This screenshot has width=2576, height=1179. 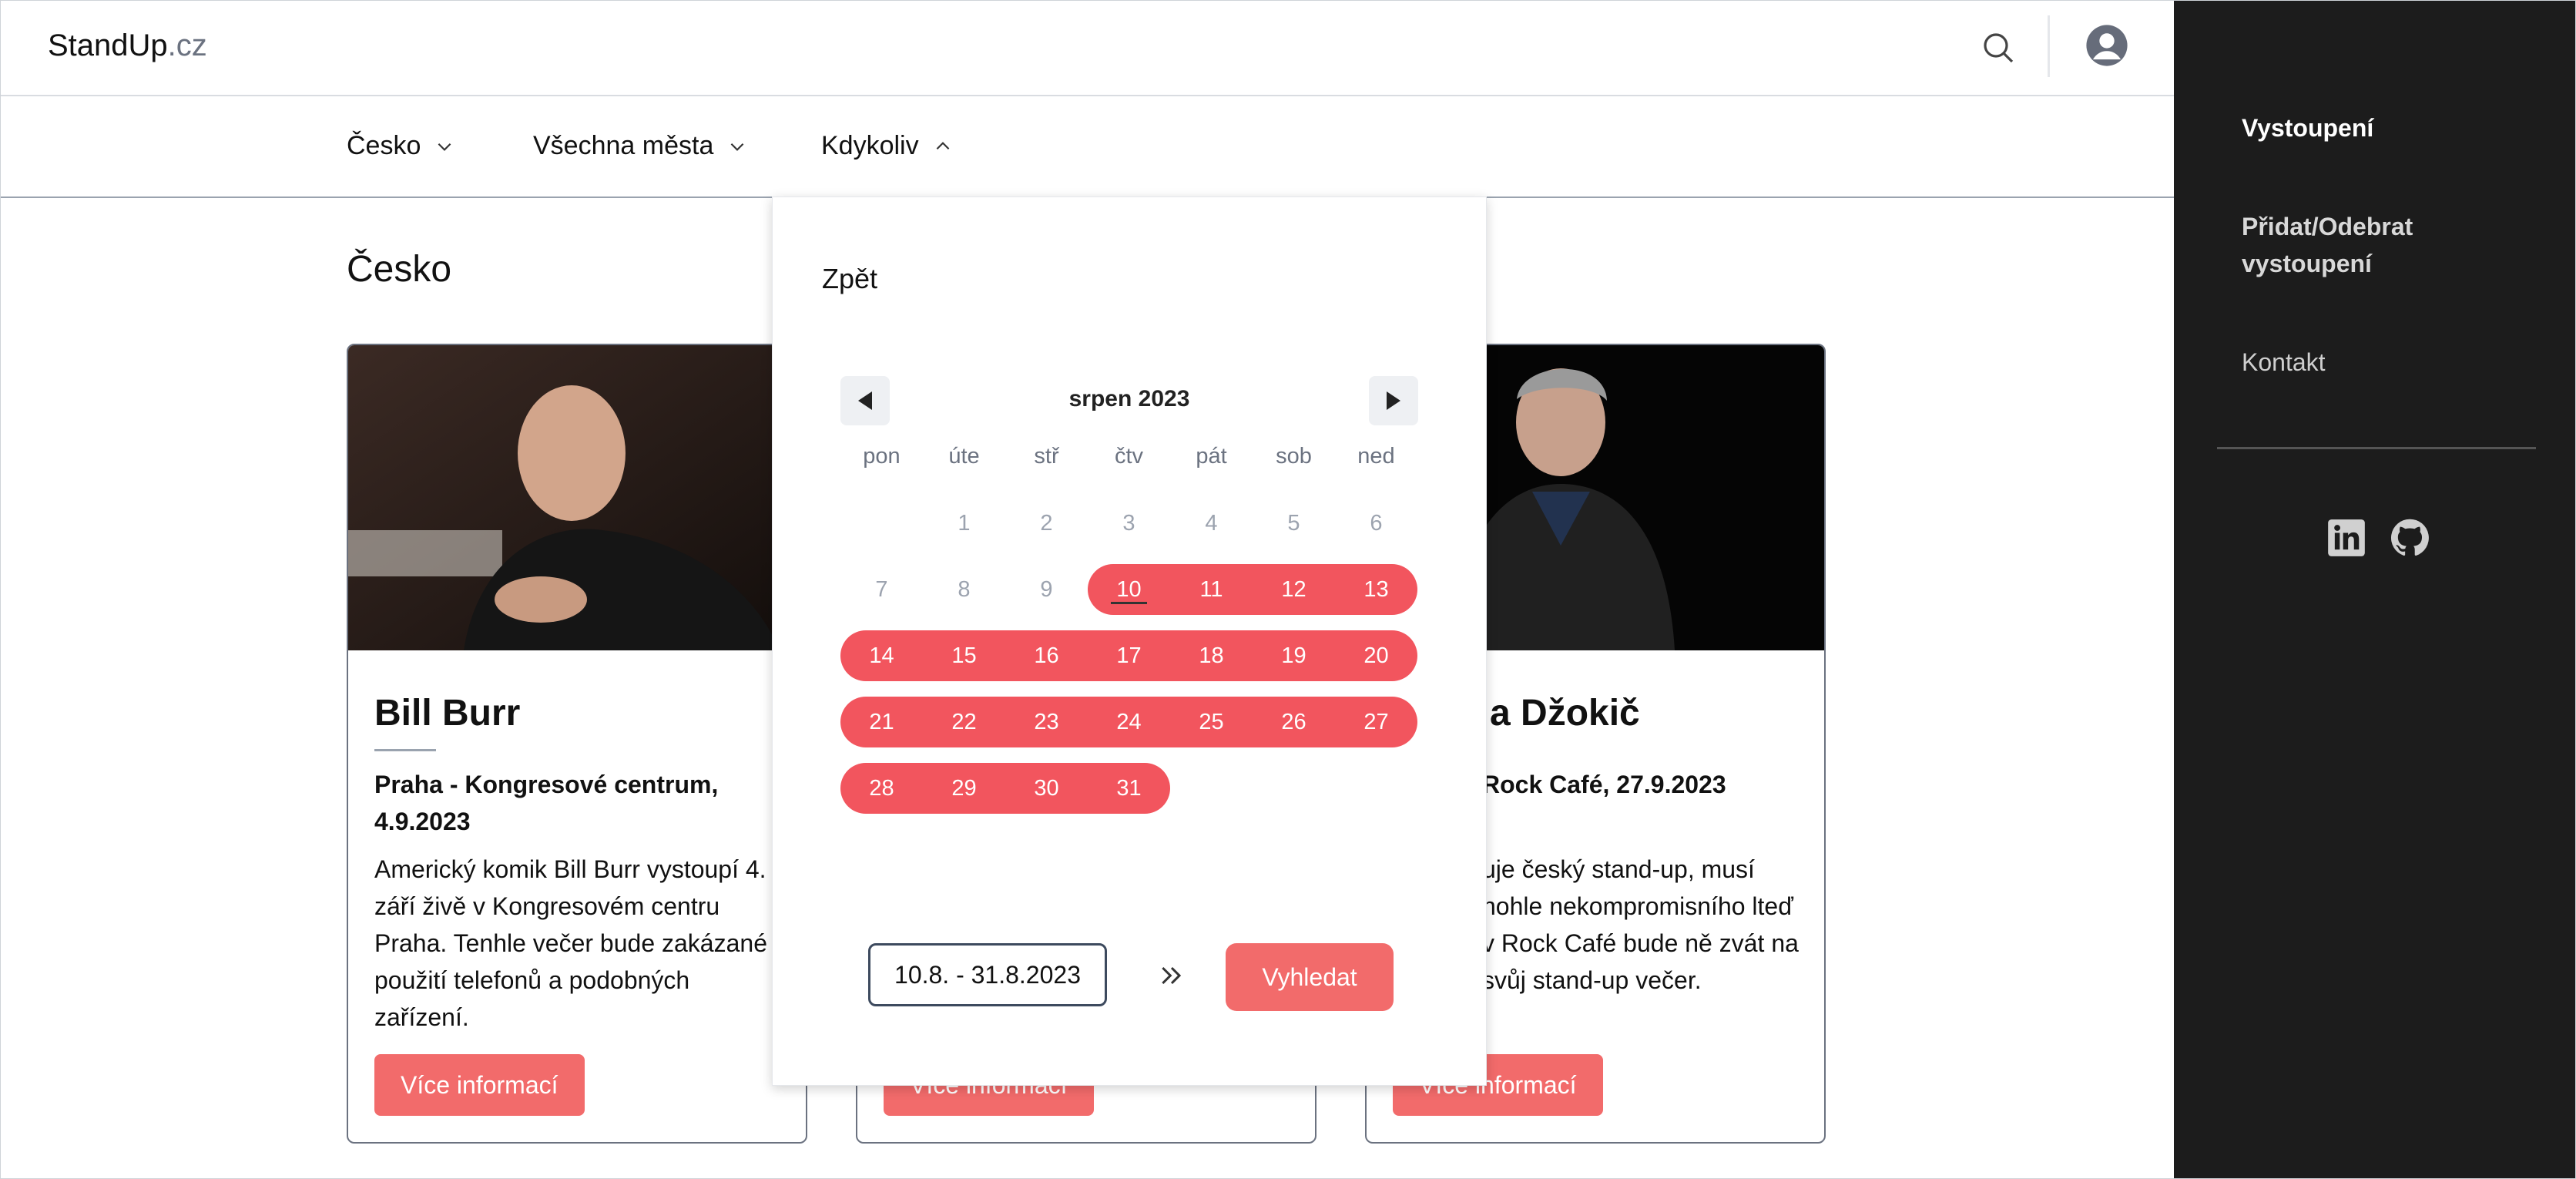 I want to click on filter-date-label: Kdykoliv, so click(x=870, y=145).